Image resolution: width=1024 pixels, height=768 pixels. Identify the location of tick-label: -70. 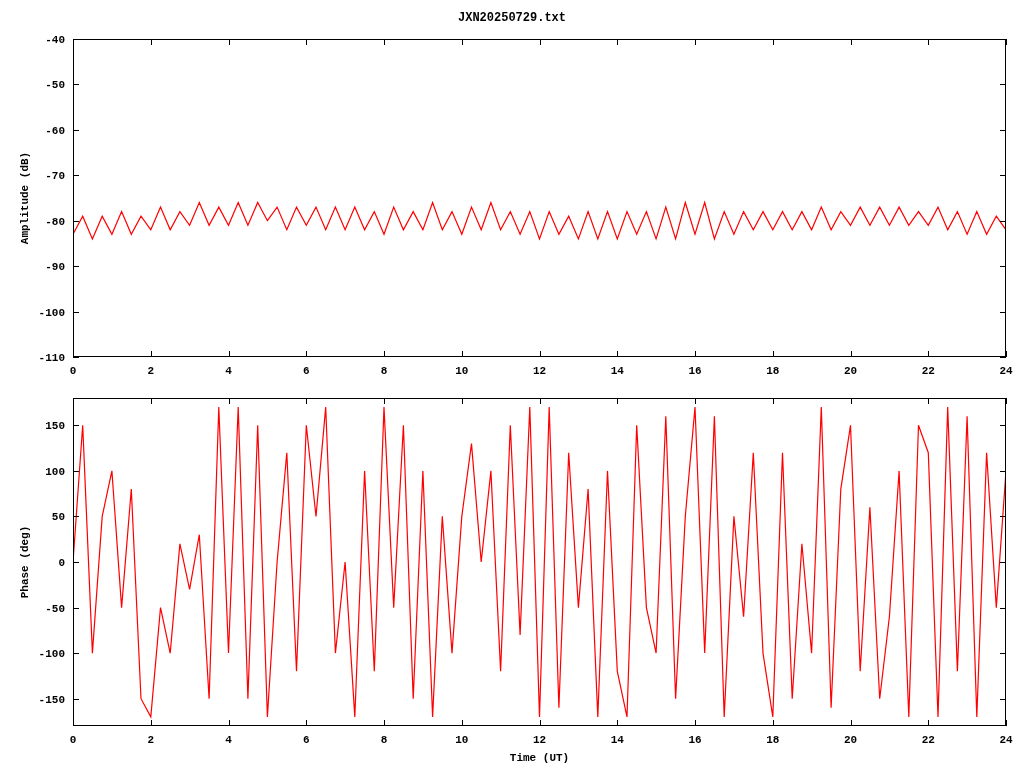
(55, 176).